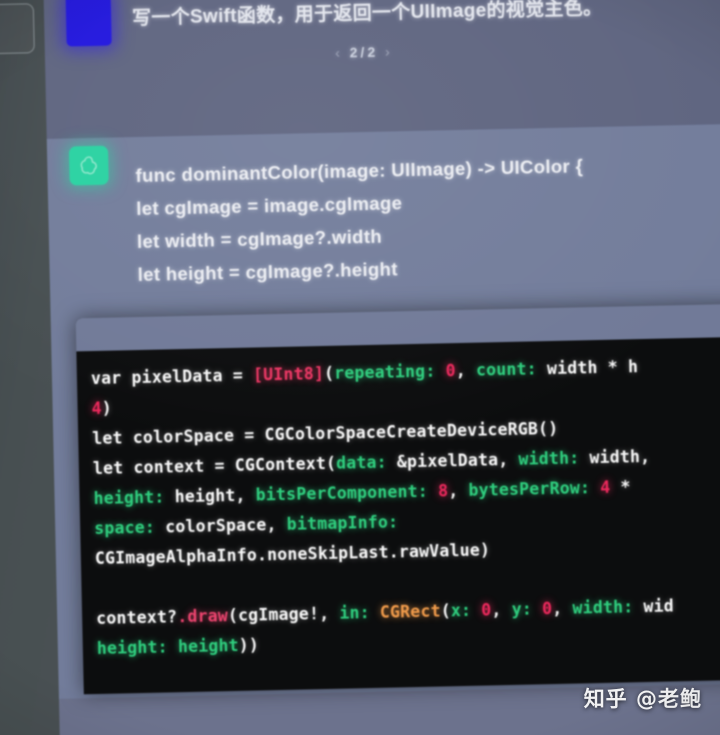  I want to click on code-token: height, so click(208, 646).